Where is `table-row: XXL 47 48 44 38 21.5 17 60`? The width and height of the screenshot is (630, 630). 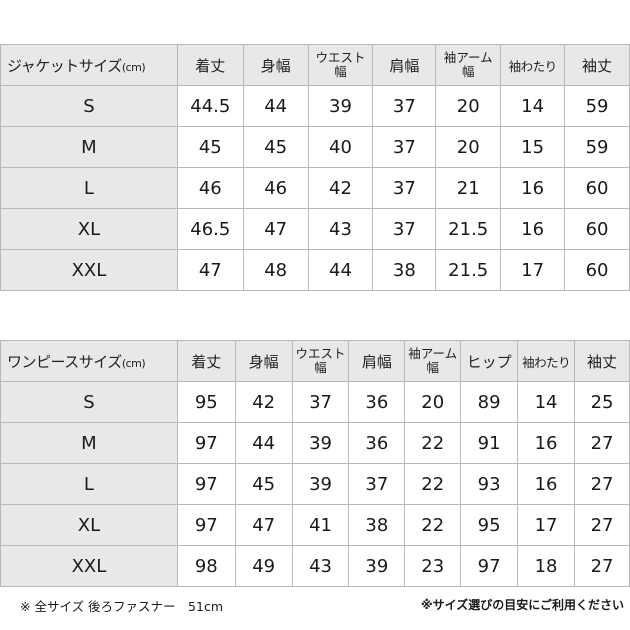
table-row: XXL 47 48 44 38 21.5 17 60 is located at coordinates (315, 270).